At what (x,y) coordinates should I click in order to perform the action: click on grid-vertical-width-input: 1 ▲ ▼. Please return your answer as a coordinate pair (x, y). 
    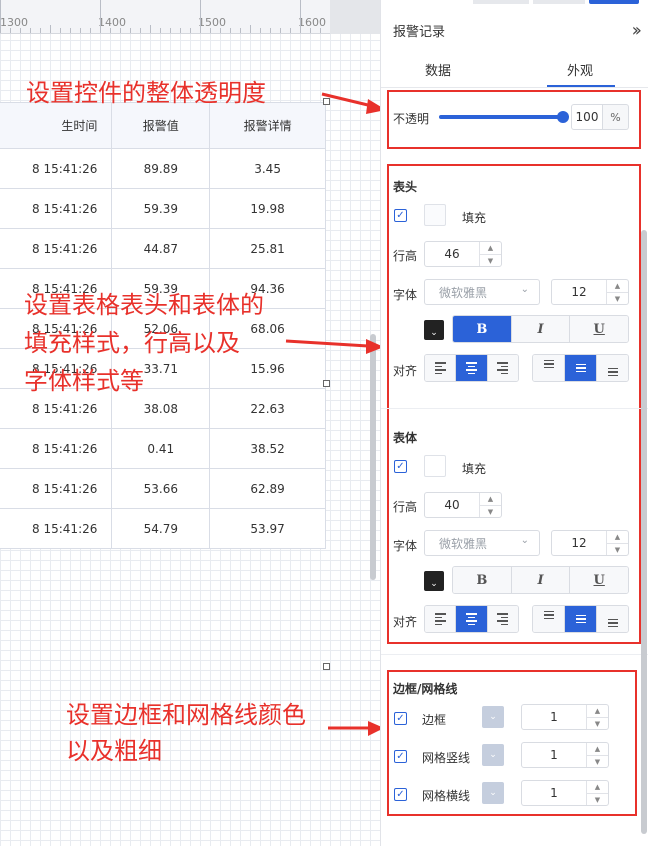
    Looking at the image, I should click on (565, 755).